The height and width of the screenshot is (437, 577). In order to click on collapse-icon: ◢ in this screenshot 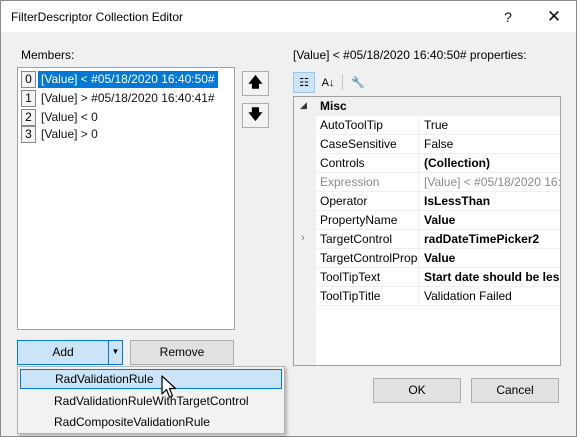, I will do `click(303, 105)`.